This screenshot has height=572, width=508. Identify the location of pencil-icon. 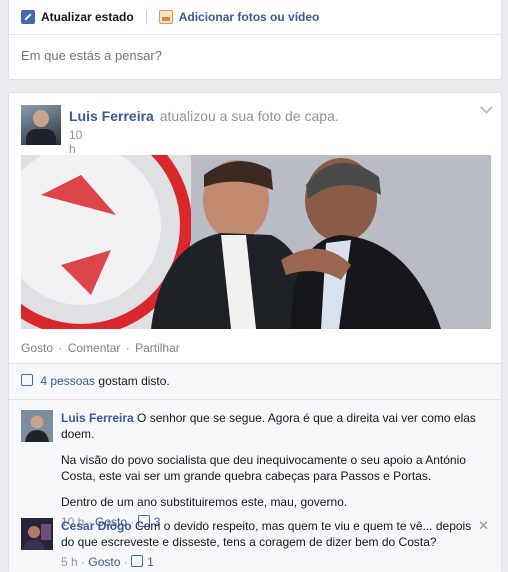
(28, 17).